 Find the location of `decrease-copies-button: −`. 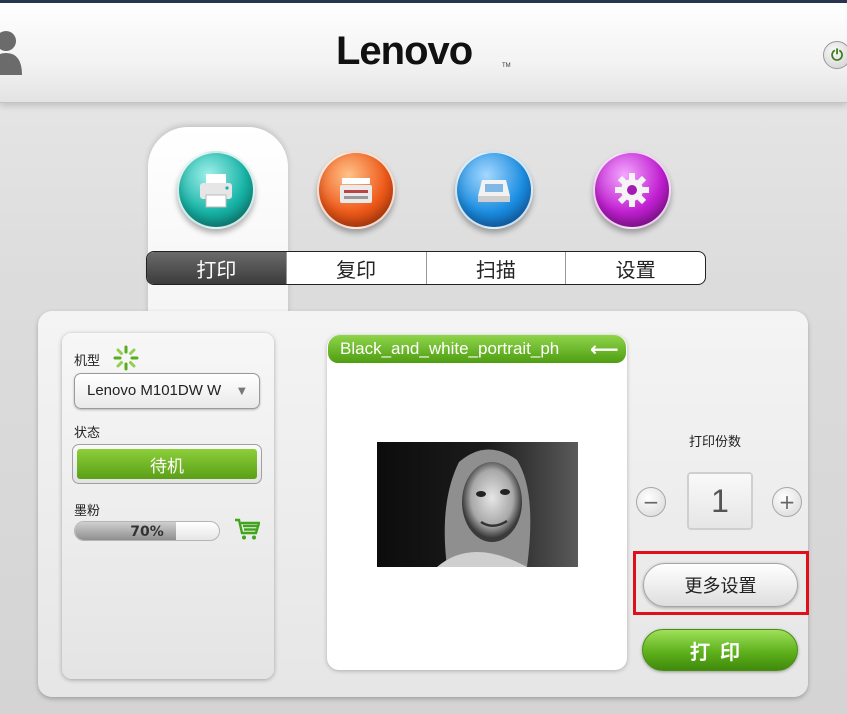

decrease-copies-button: − is located at coordinates (651, 502).